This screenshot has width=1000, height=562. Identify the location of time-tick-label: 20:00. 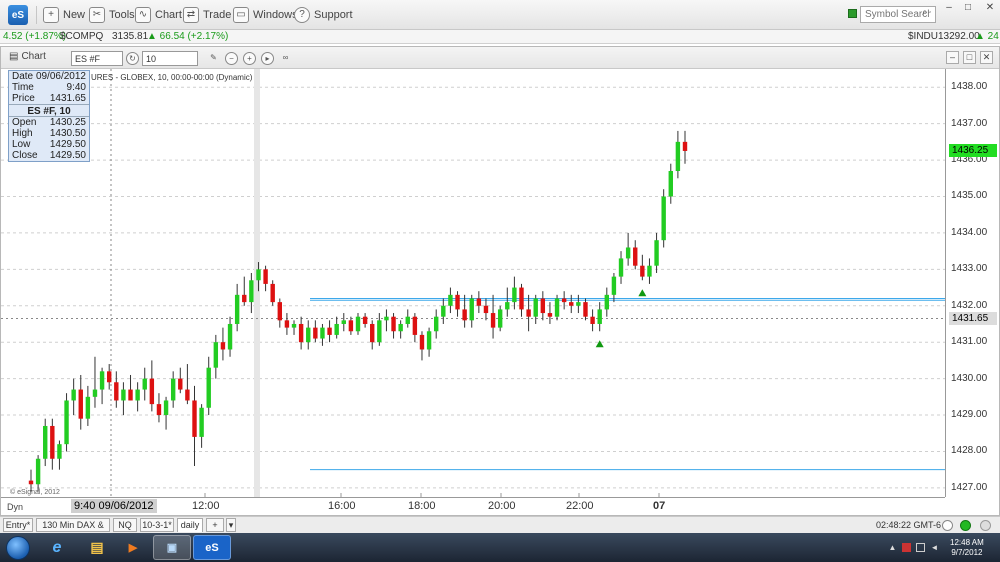
(502, 506).